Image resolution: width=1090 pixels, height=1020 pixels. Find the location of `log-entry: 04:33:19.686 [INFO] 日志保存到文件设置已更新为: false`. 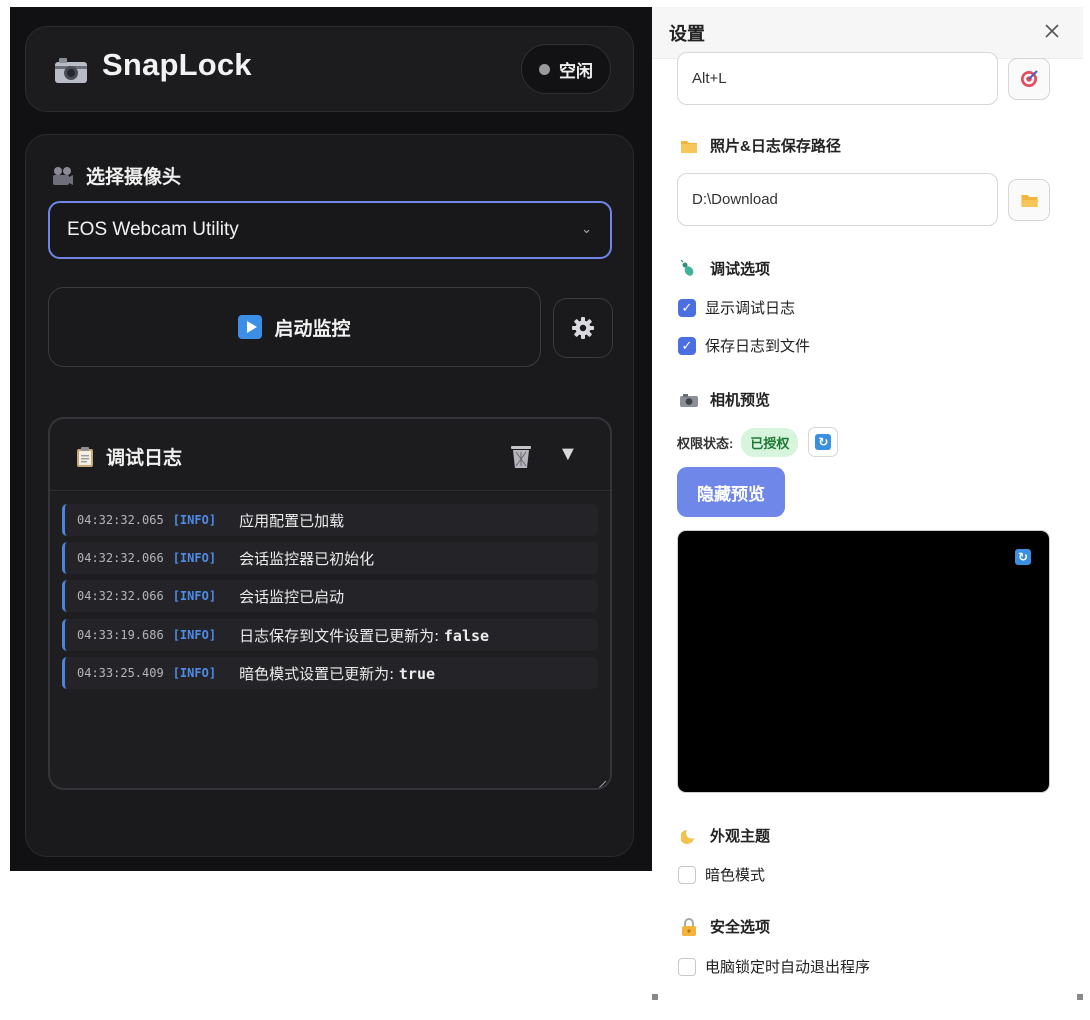

log-entry: 04:33:19.686 [INFO] 日志保存到文件设置已更新为: false is located at coordinates (330, 635).